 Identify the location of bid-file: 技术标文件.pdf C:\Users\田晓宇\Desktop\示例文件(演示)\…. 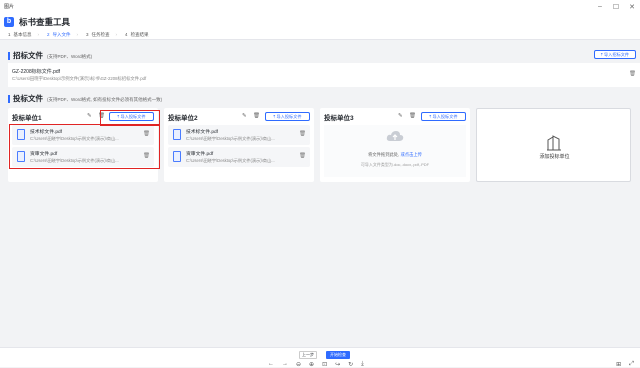
(239, 135).